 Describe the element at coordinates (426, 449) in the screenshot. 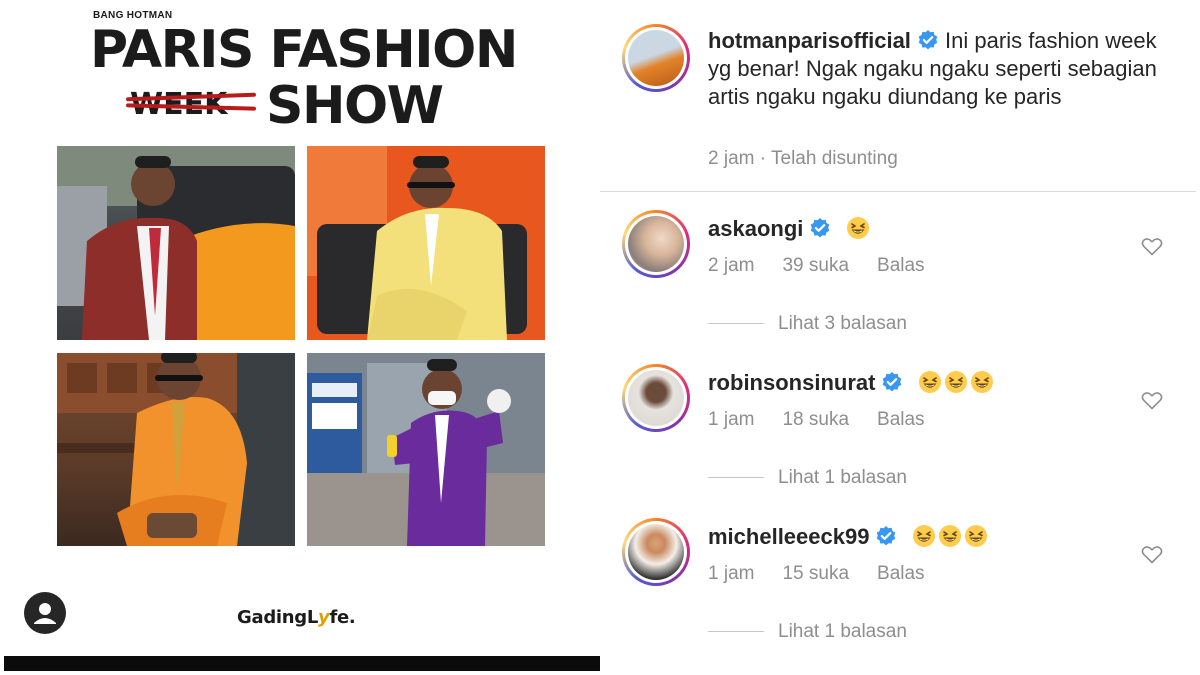

I see `photo-purple-suit` at that location.